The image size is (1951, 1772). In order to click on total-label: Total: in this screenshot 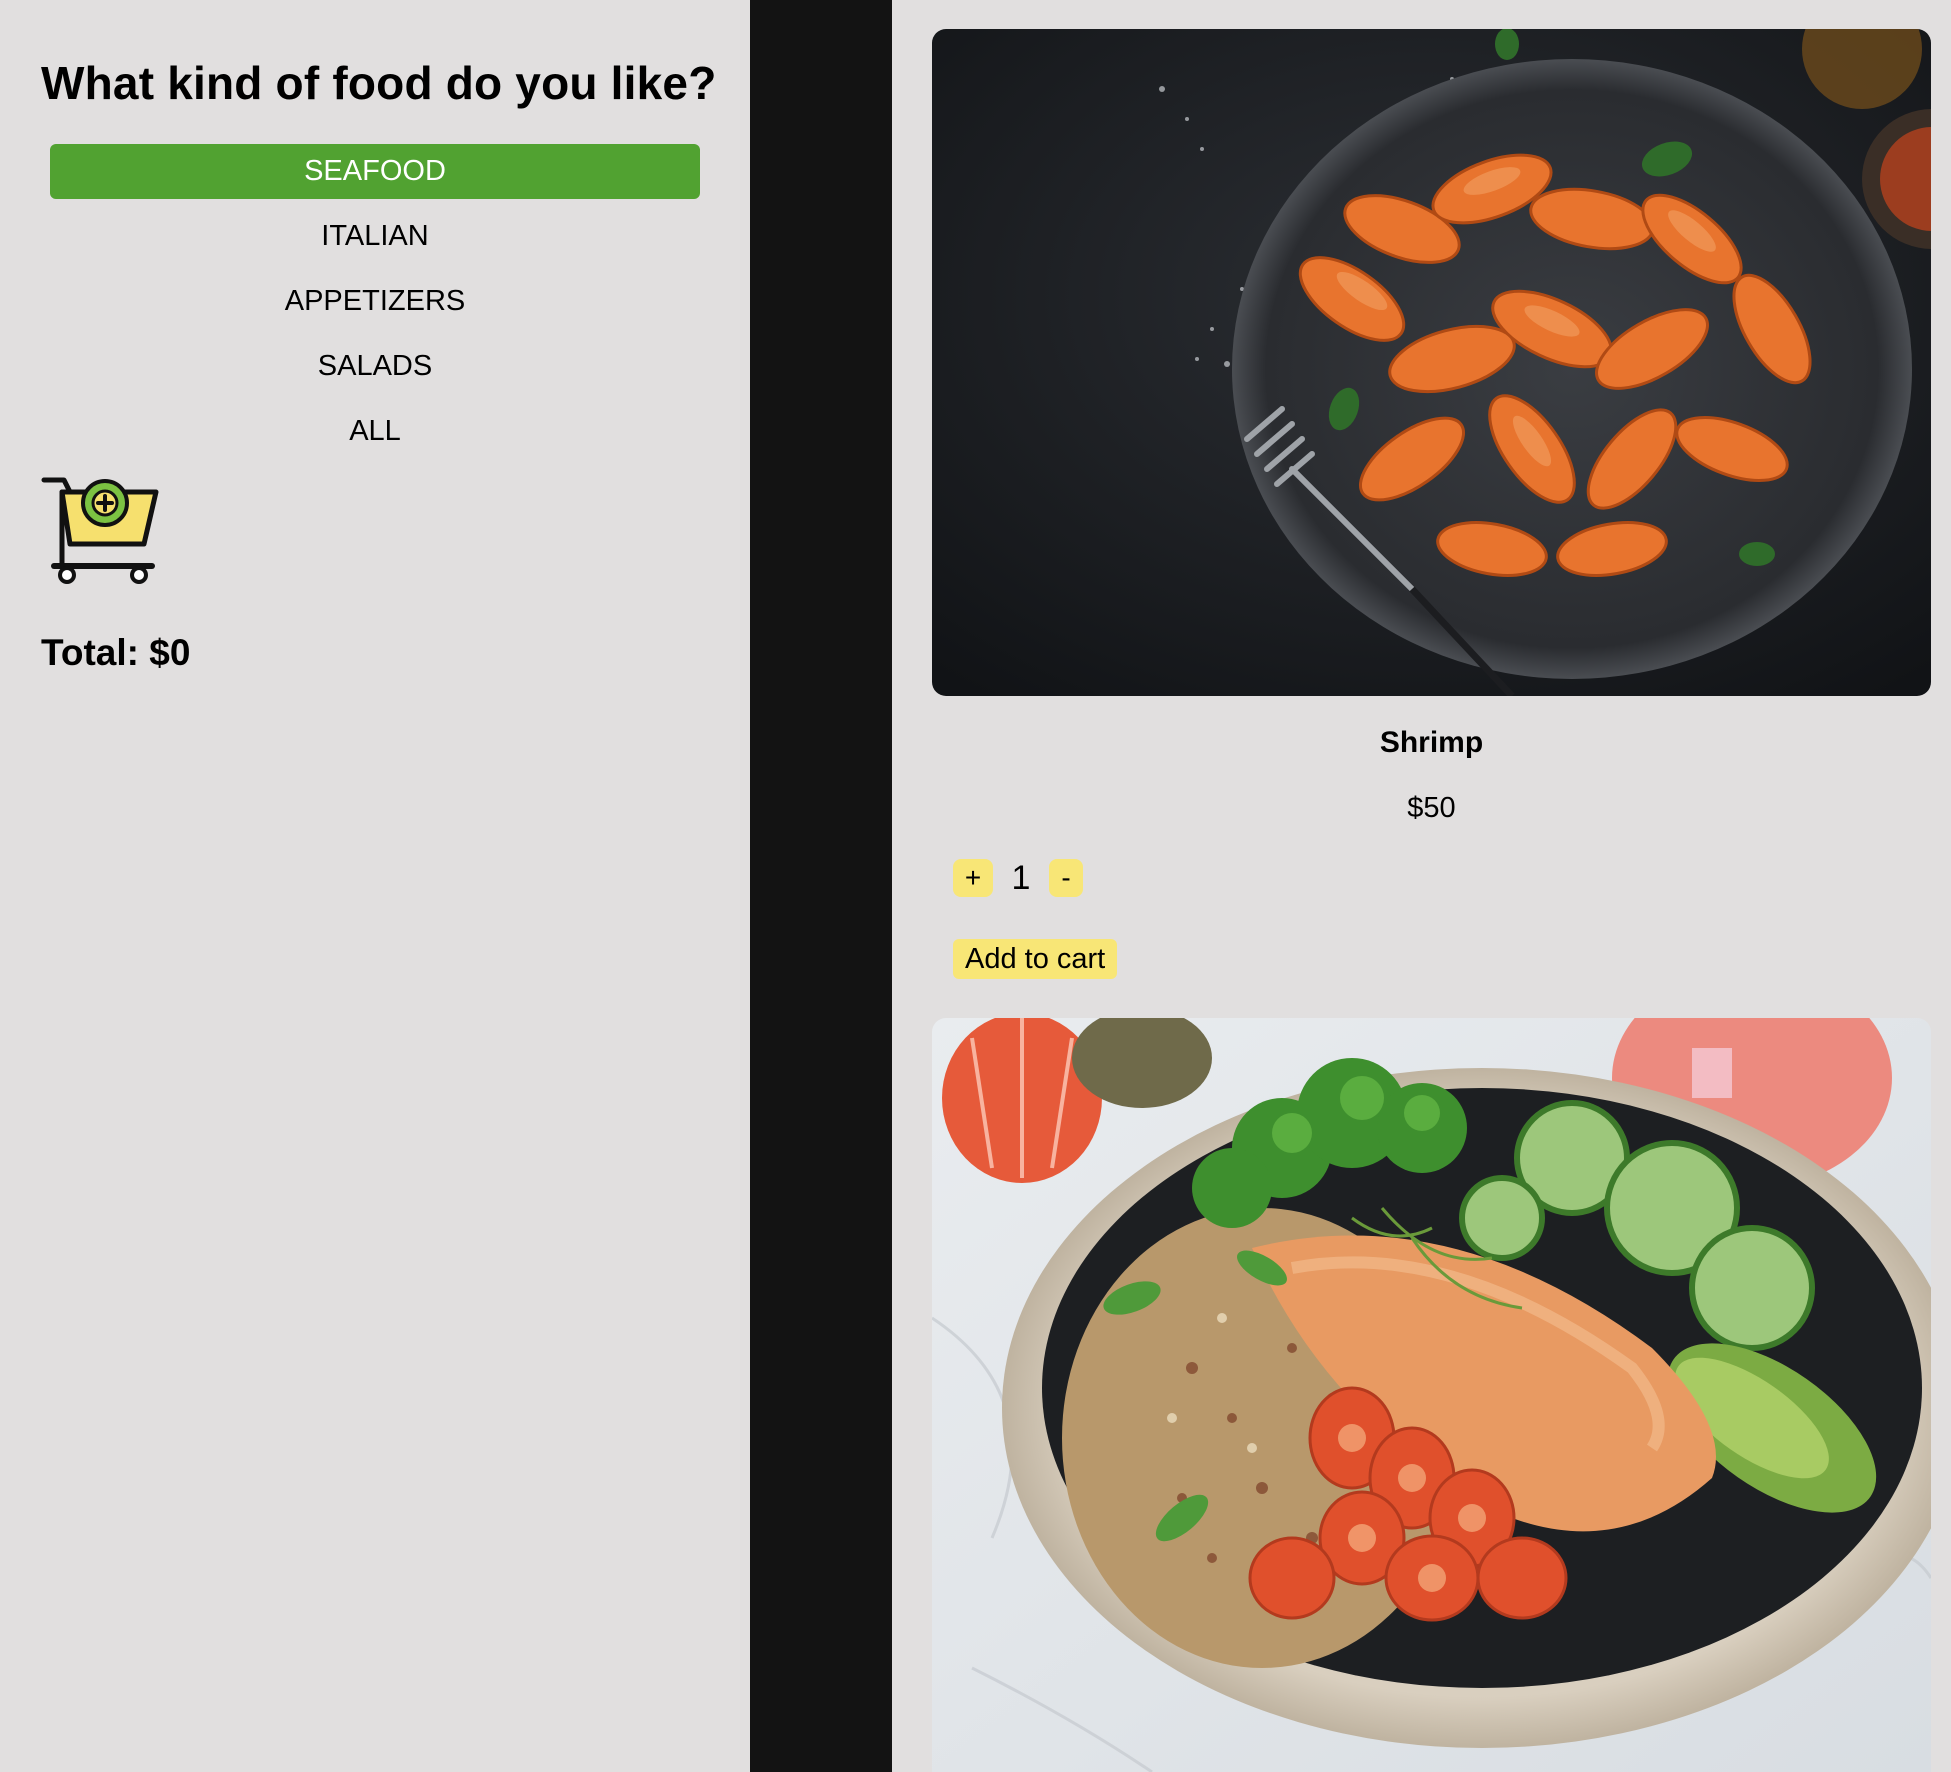, I will do `click(90, 652)`.